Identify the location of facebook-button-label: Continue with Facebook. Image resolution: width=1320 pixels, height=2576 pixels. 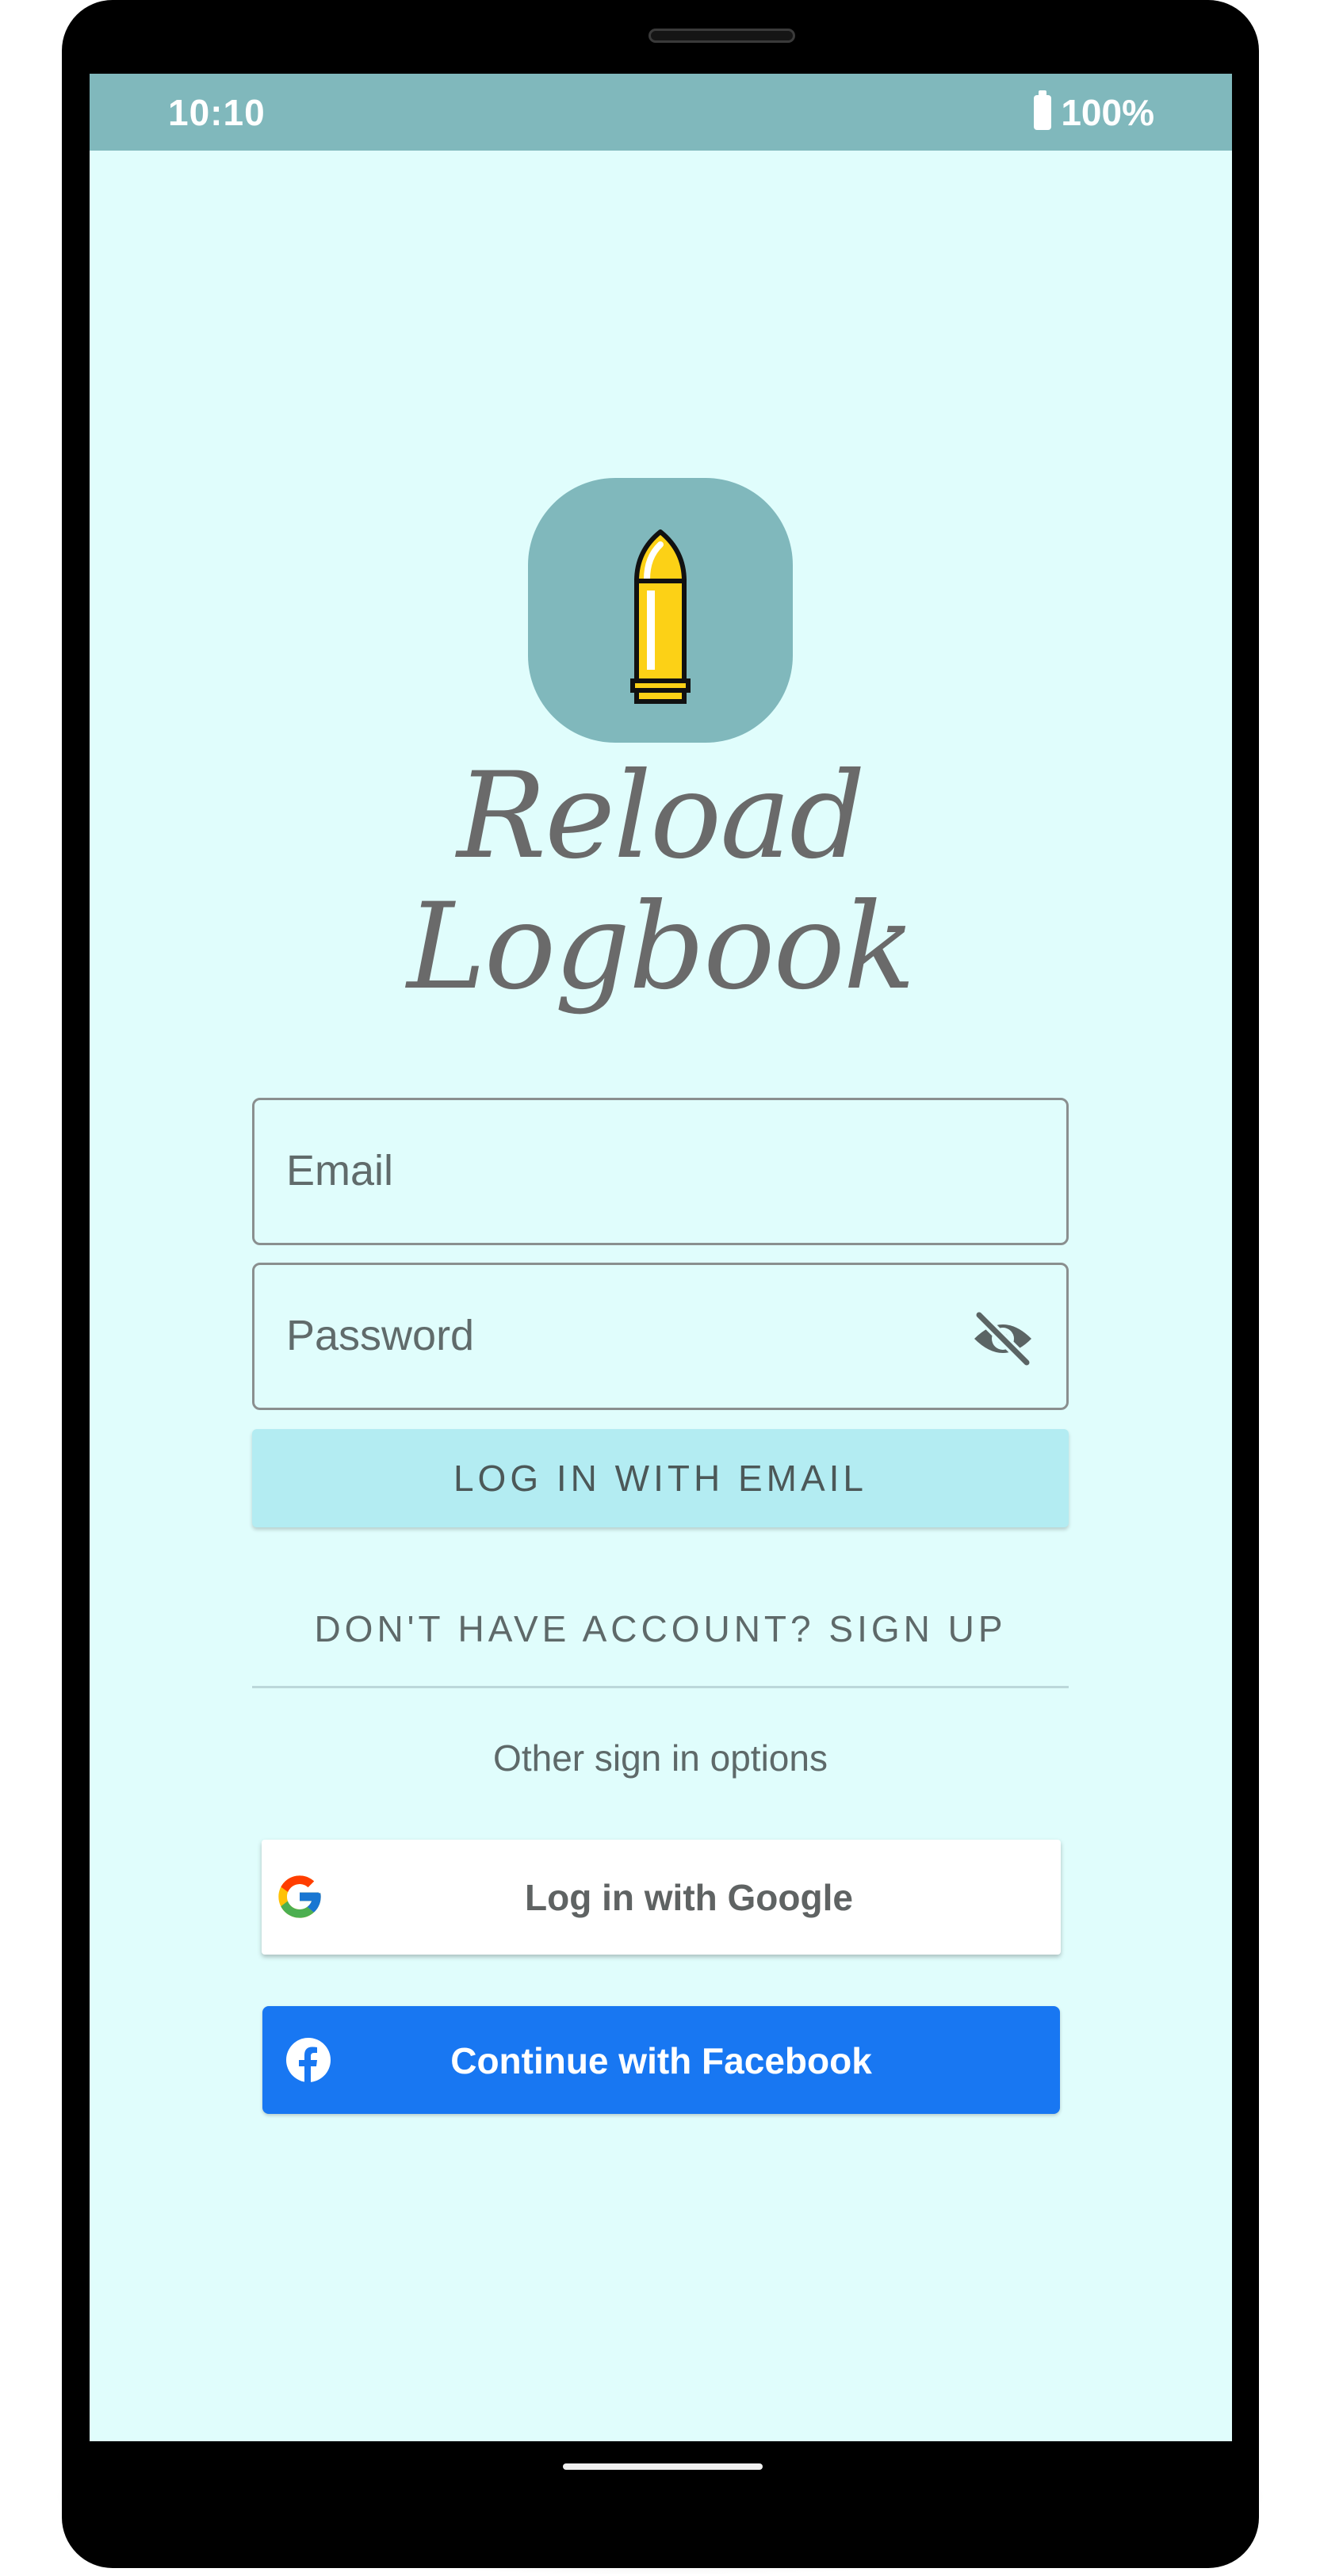
(661, 2060).